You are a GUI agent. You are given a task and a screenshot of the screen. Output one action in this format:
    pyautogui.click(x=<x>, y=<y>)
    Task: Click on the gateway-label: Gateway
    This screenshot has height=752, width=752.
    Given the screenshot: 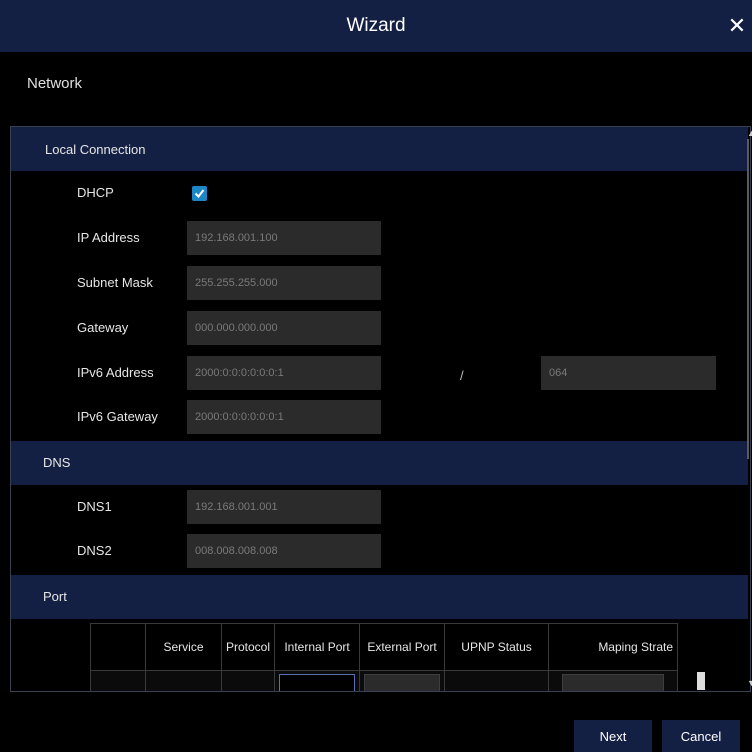 What is the action you would take?
    pyautogui.click(x=103, y=327)
    